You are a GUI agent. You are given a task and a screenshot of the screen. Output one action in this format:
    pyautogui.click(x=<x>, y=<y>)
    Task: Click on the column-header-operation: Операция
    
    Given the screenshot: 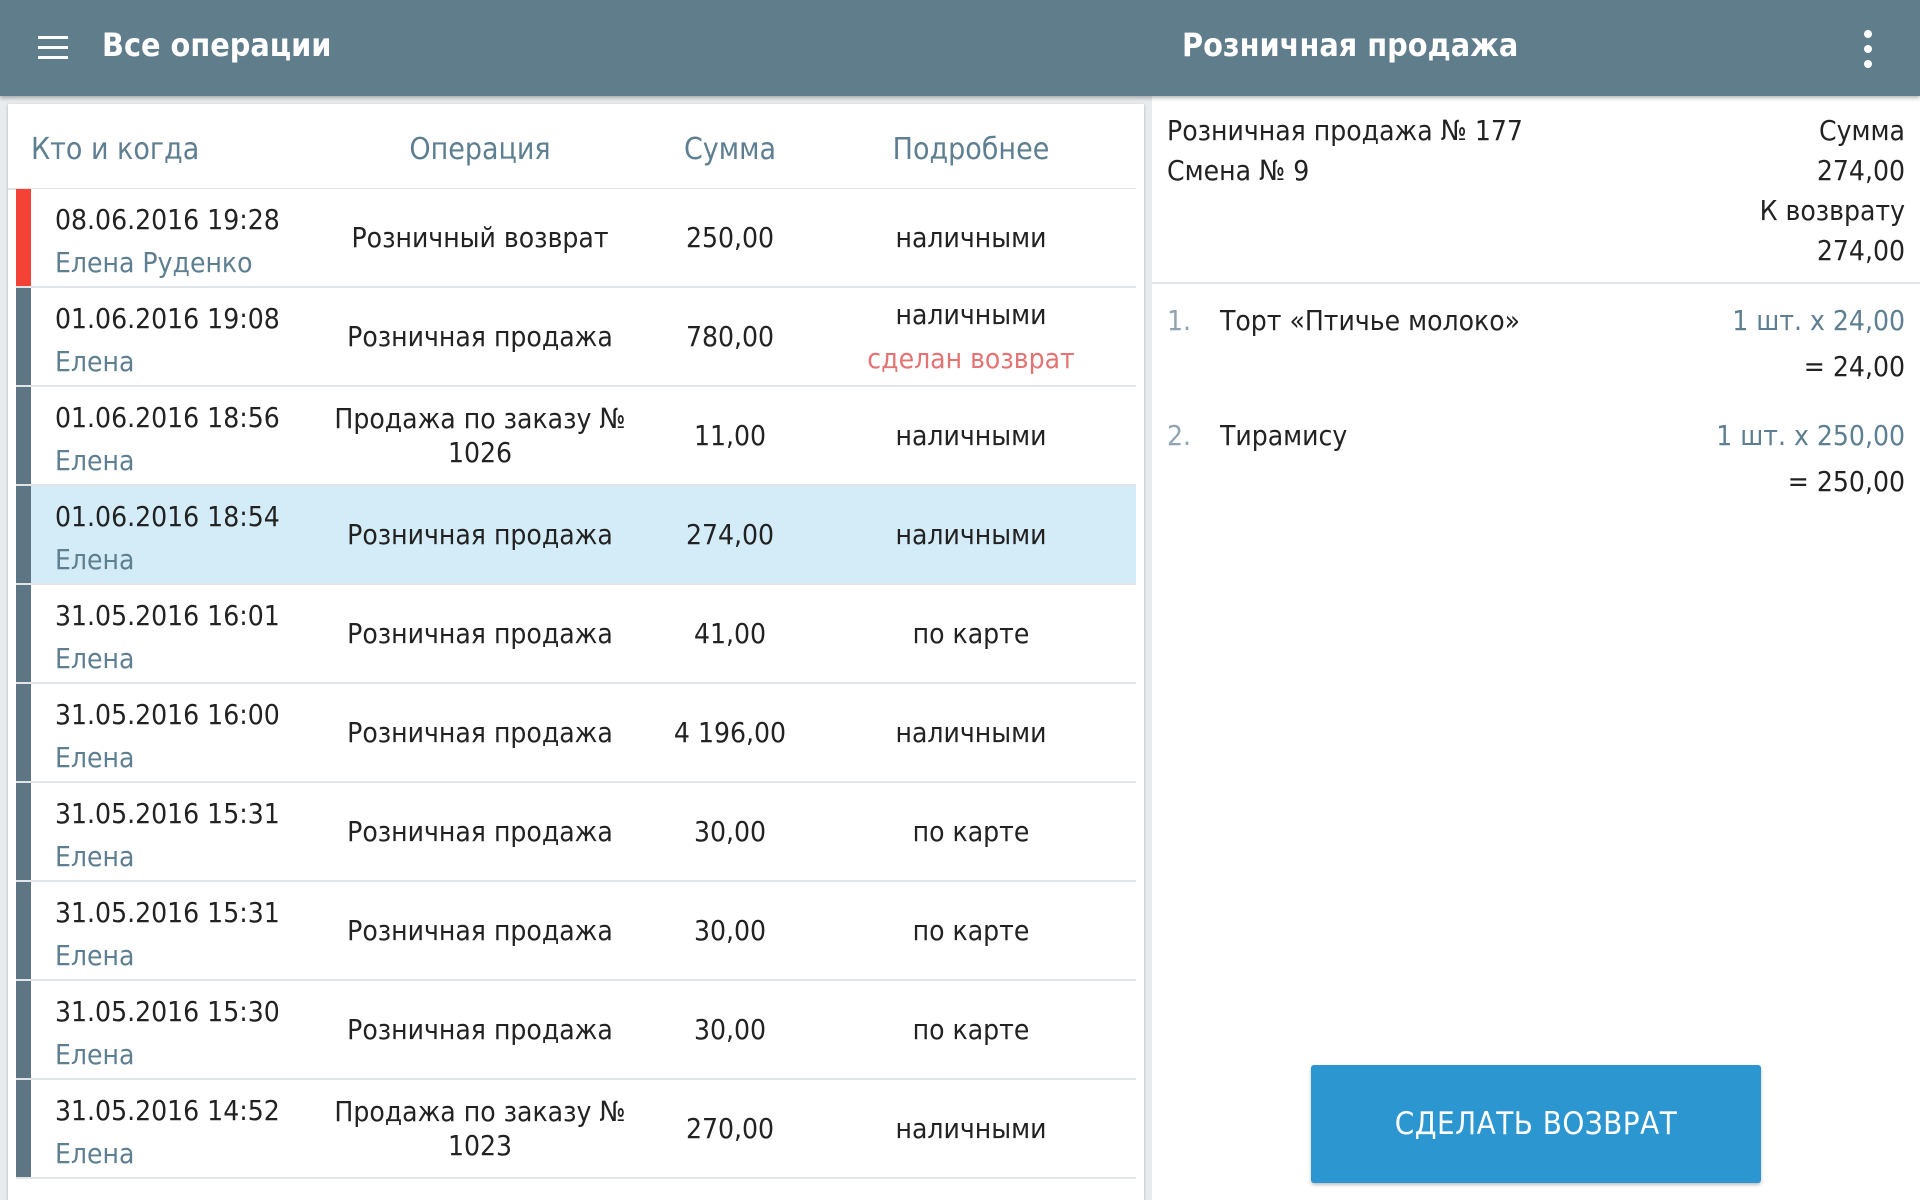 What is the action you would take?
    pyautogui.click(x=480, y=149)
    